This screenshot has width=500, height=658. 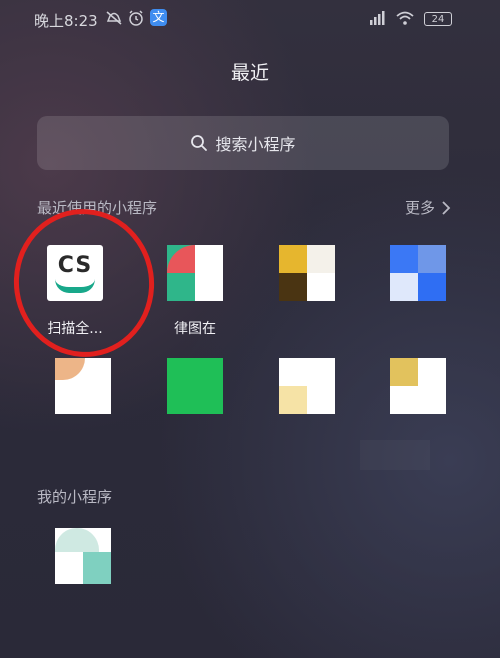 What do you see at coordinates (199, 143) in the screenshot?
I see `search-icon` at bounding box center [199, 143].